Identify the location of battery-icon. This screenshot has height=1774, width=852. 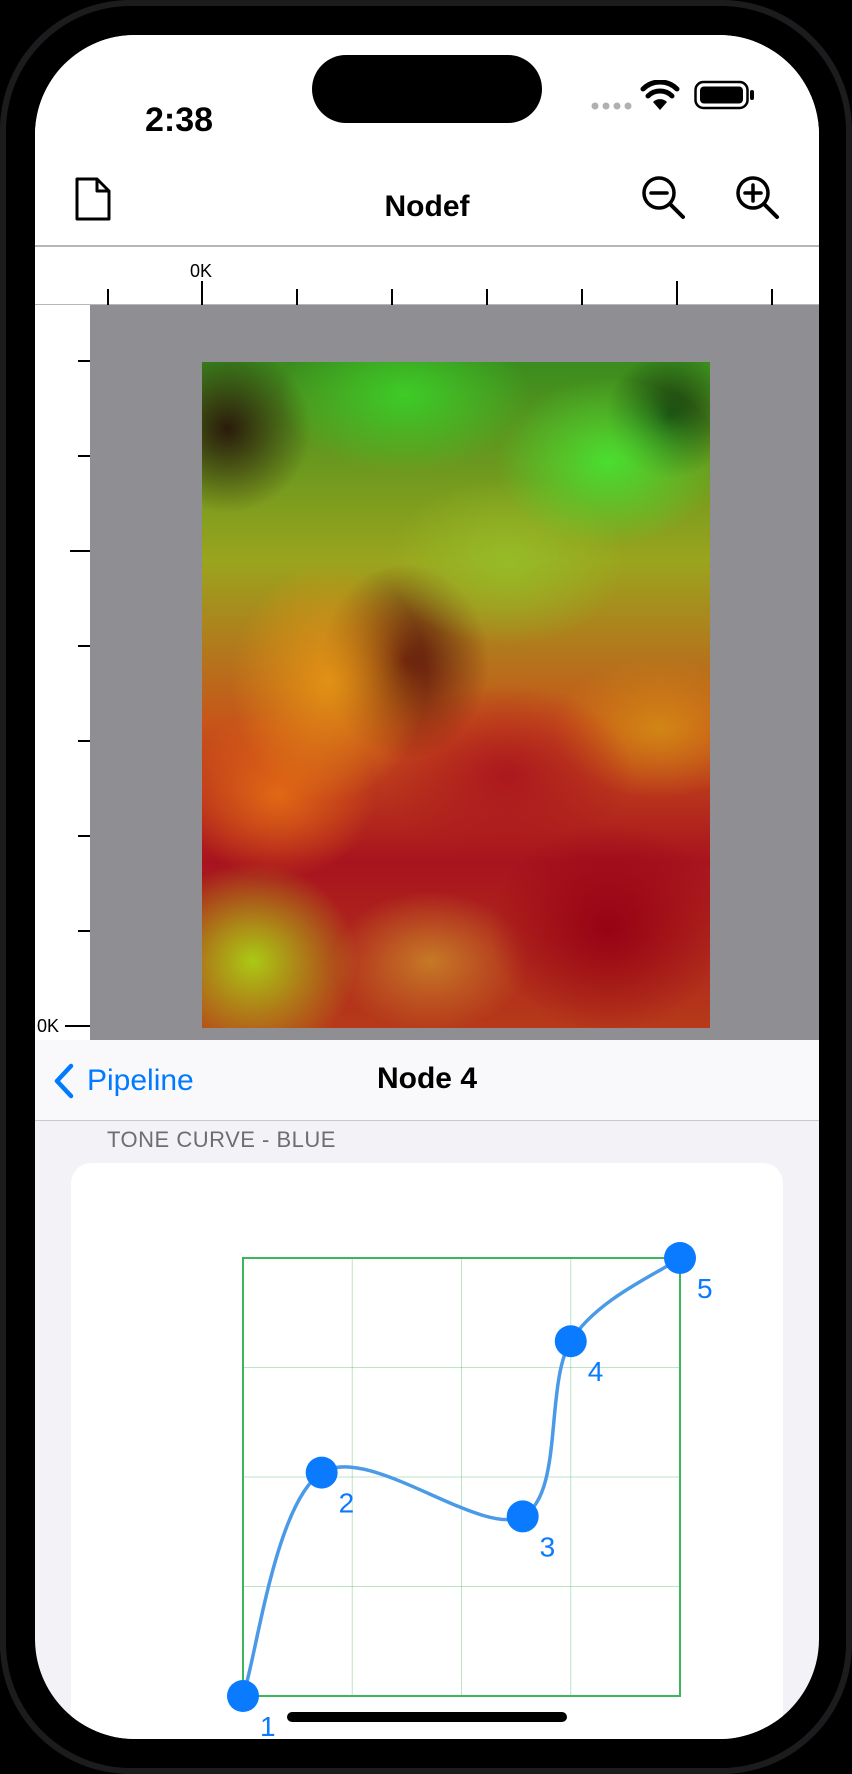
(724, 95).